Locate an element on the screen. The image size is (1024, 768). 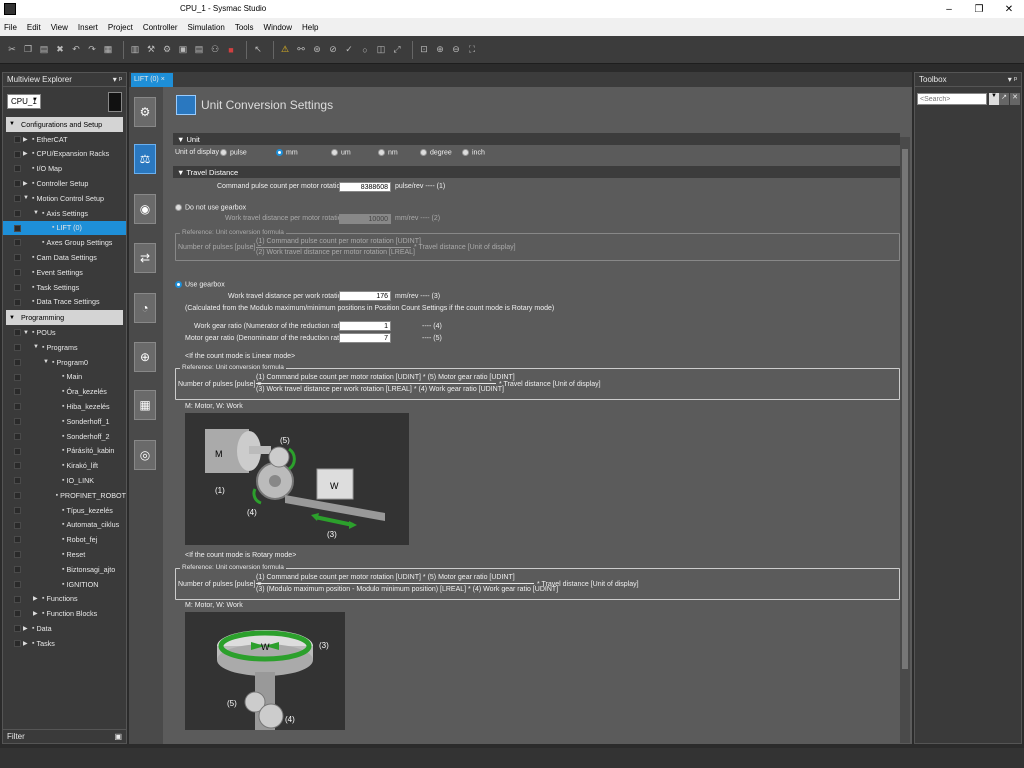
radio-nm-icon is located at coordinates (381, 152).